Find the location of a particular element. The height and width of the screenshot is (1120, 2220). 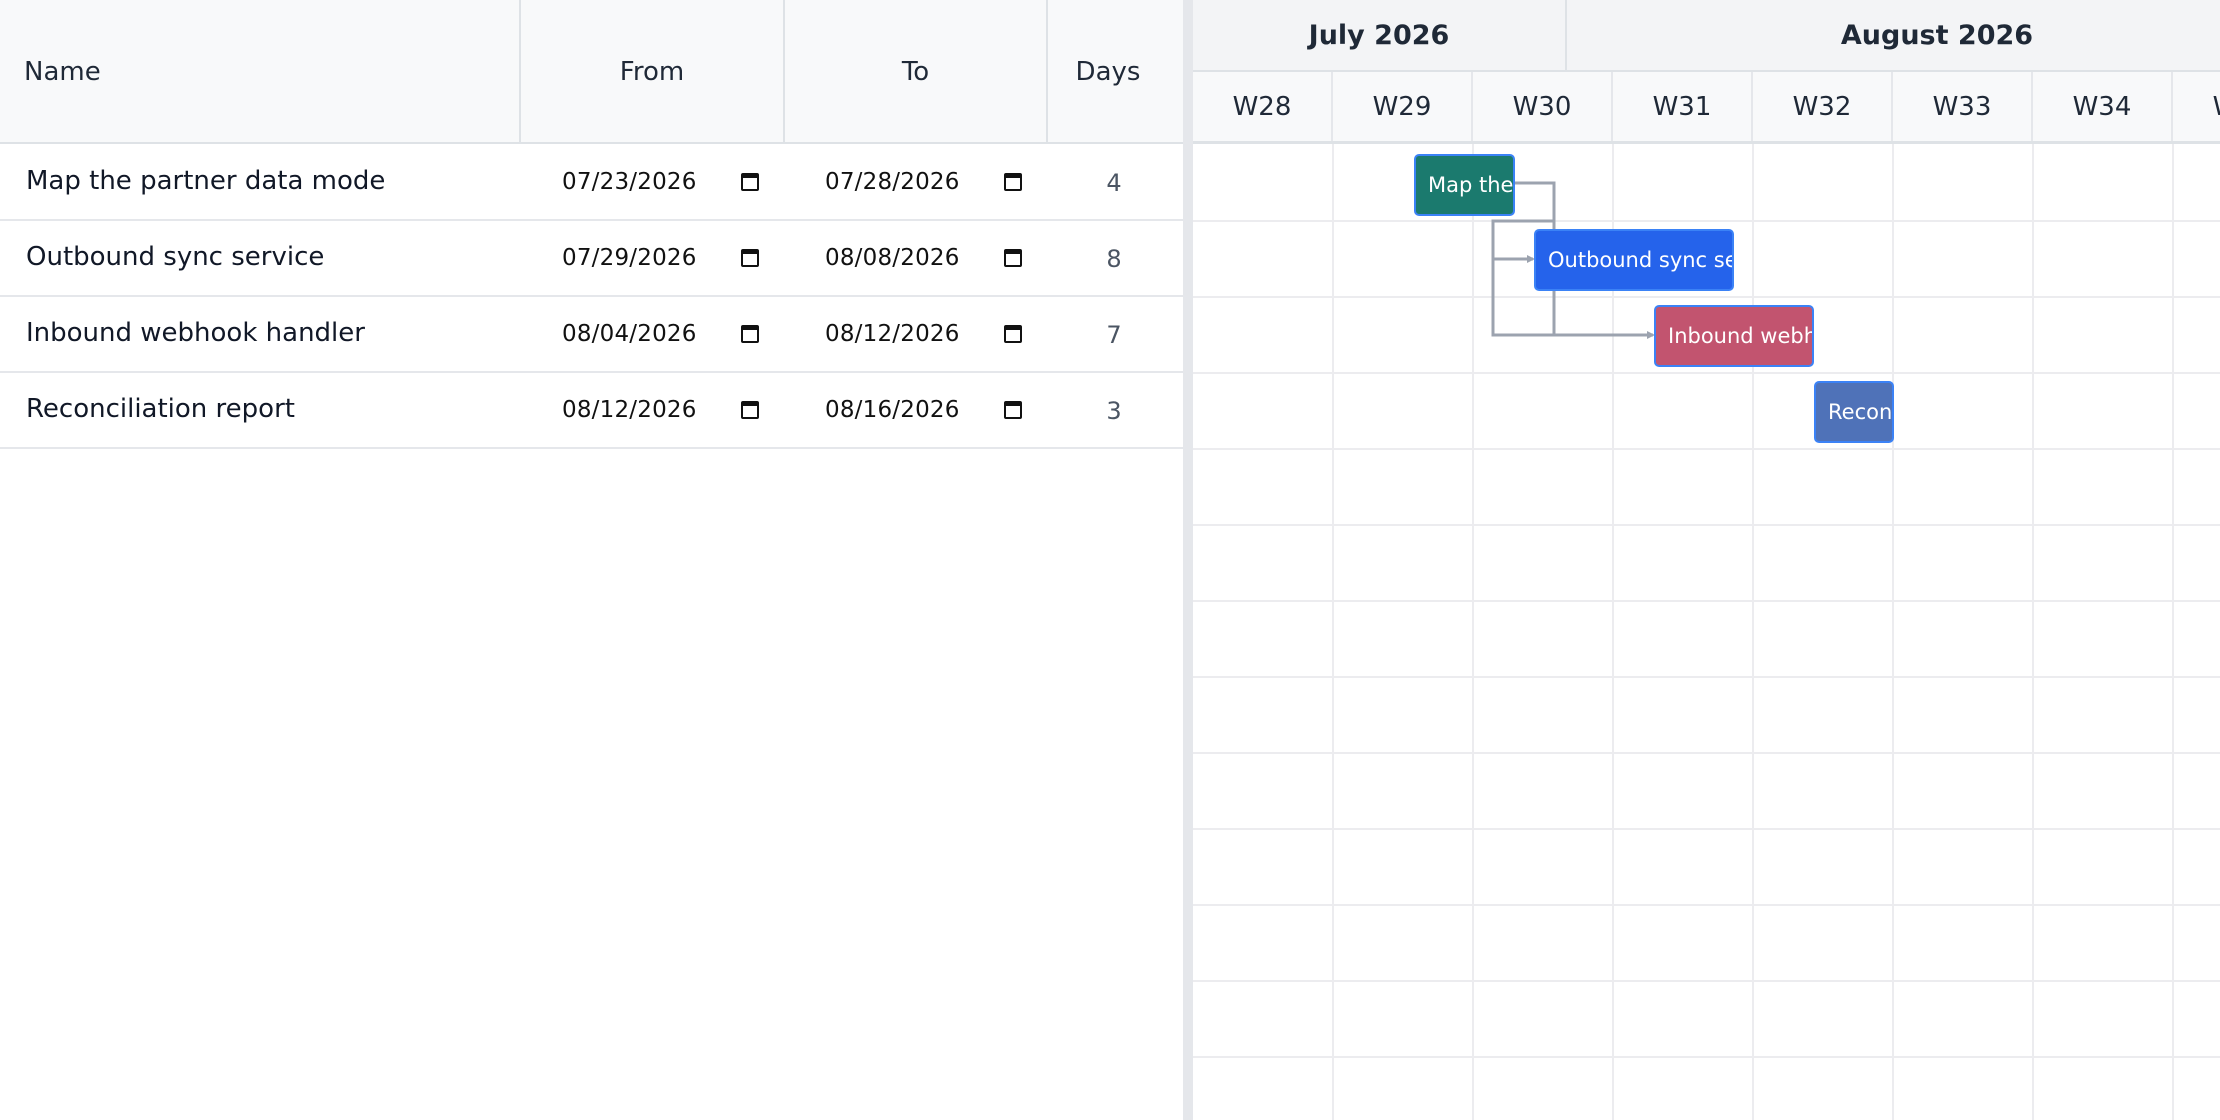

to-date-value: 08/16/2026 is located at coordinates (892, 410).